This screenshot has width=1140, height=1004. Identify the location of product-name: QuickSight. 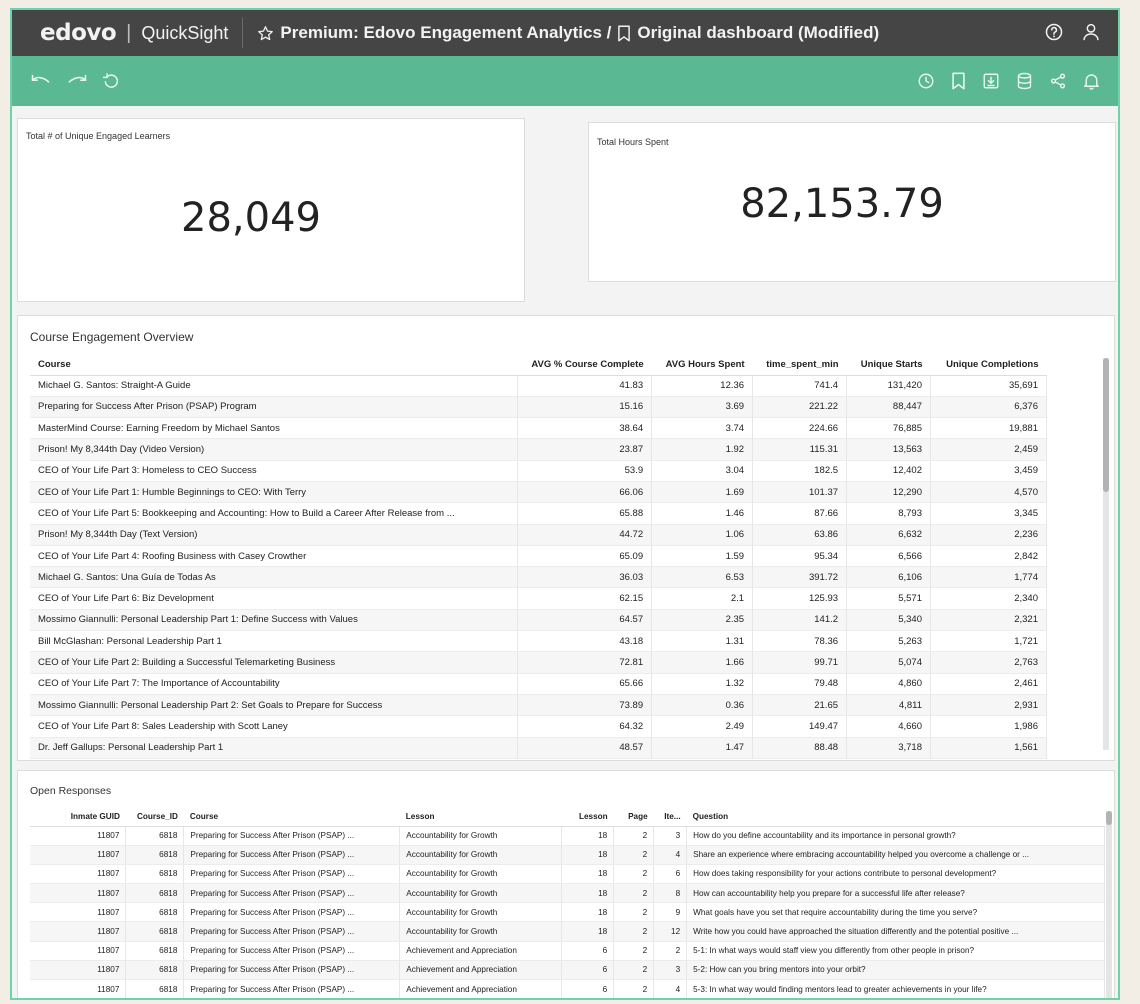
(184, 33).